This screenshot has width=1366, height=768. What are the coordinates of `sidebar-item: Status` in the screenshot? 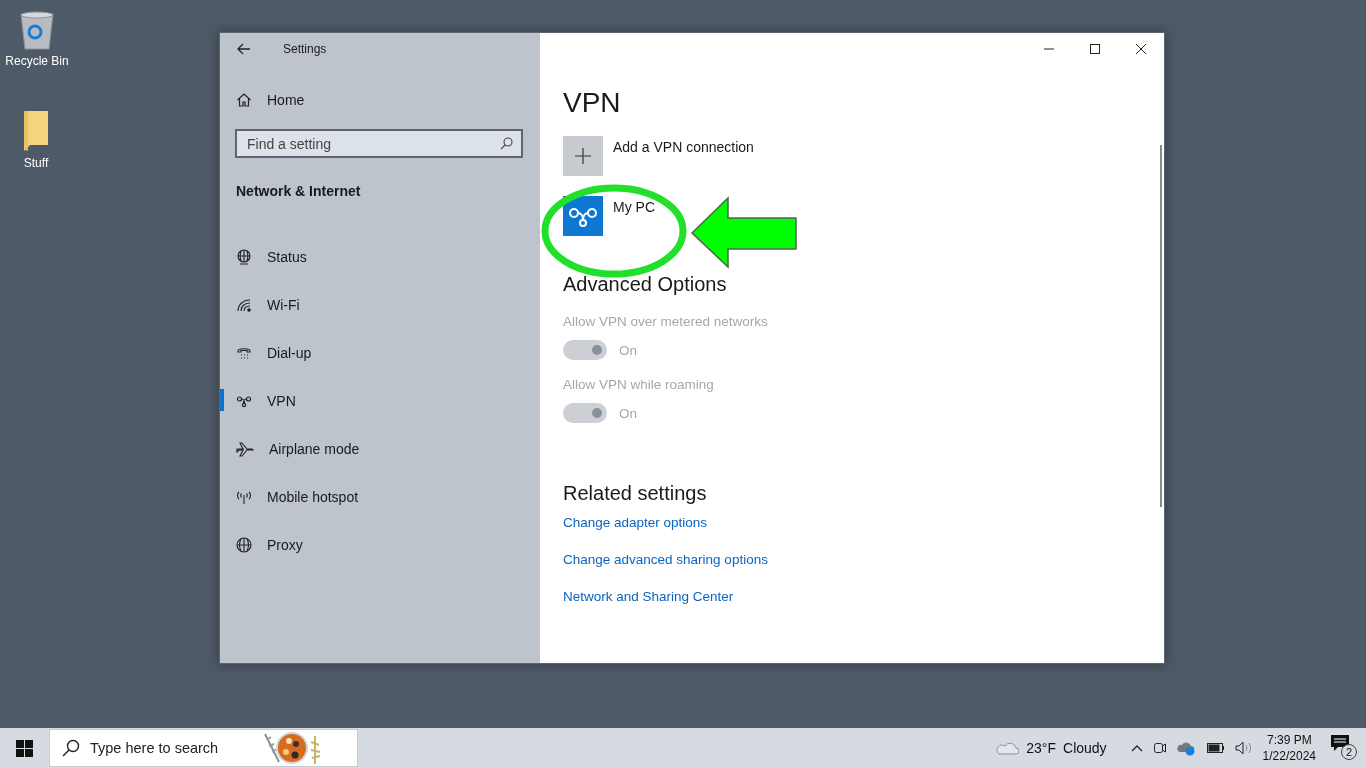 It's located at (380, 257).